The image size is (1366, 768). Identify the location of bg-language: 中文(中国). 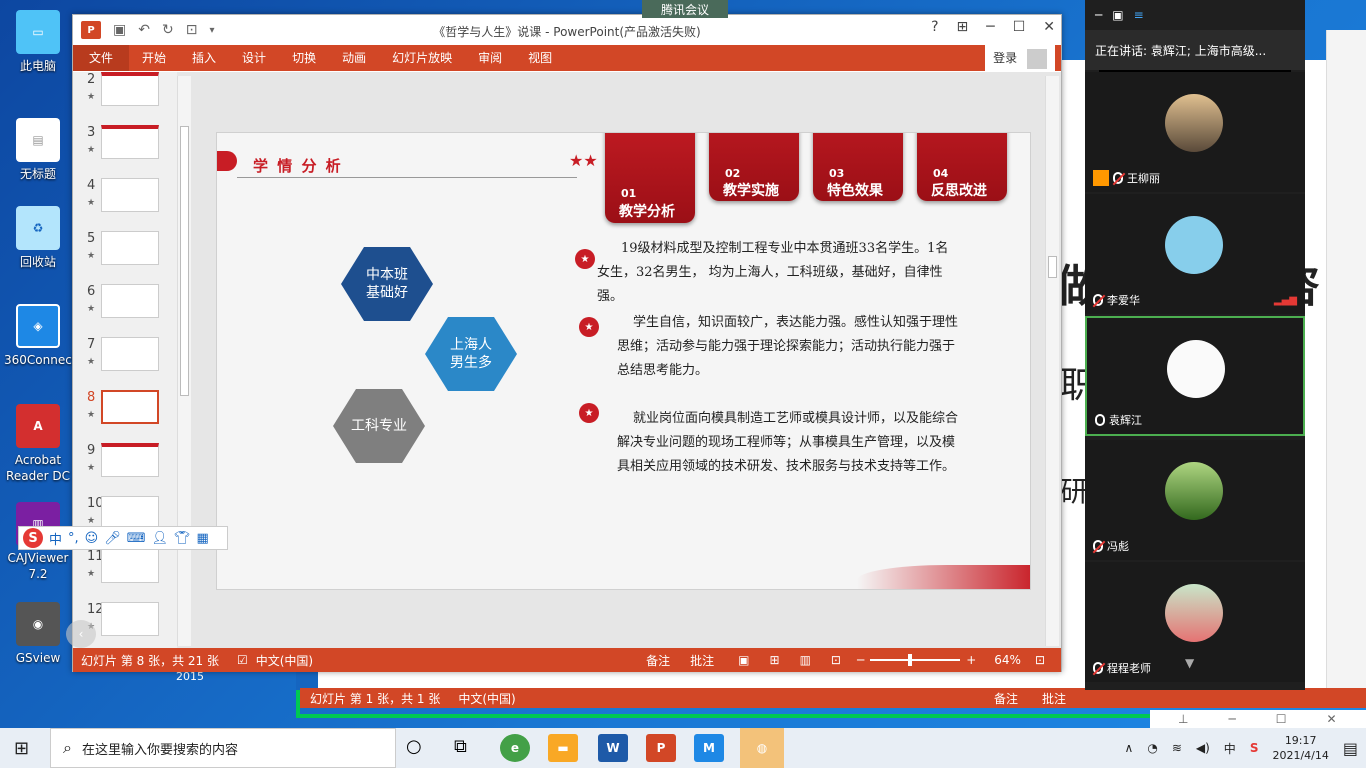
(486, 698).